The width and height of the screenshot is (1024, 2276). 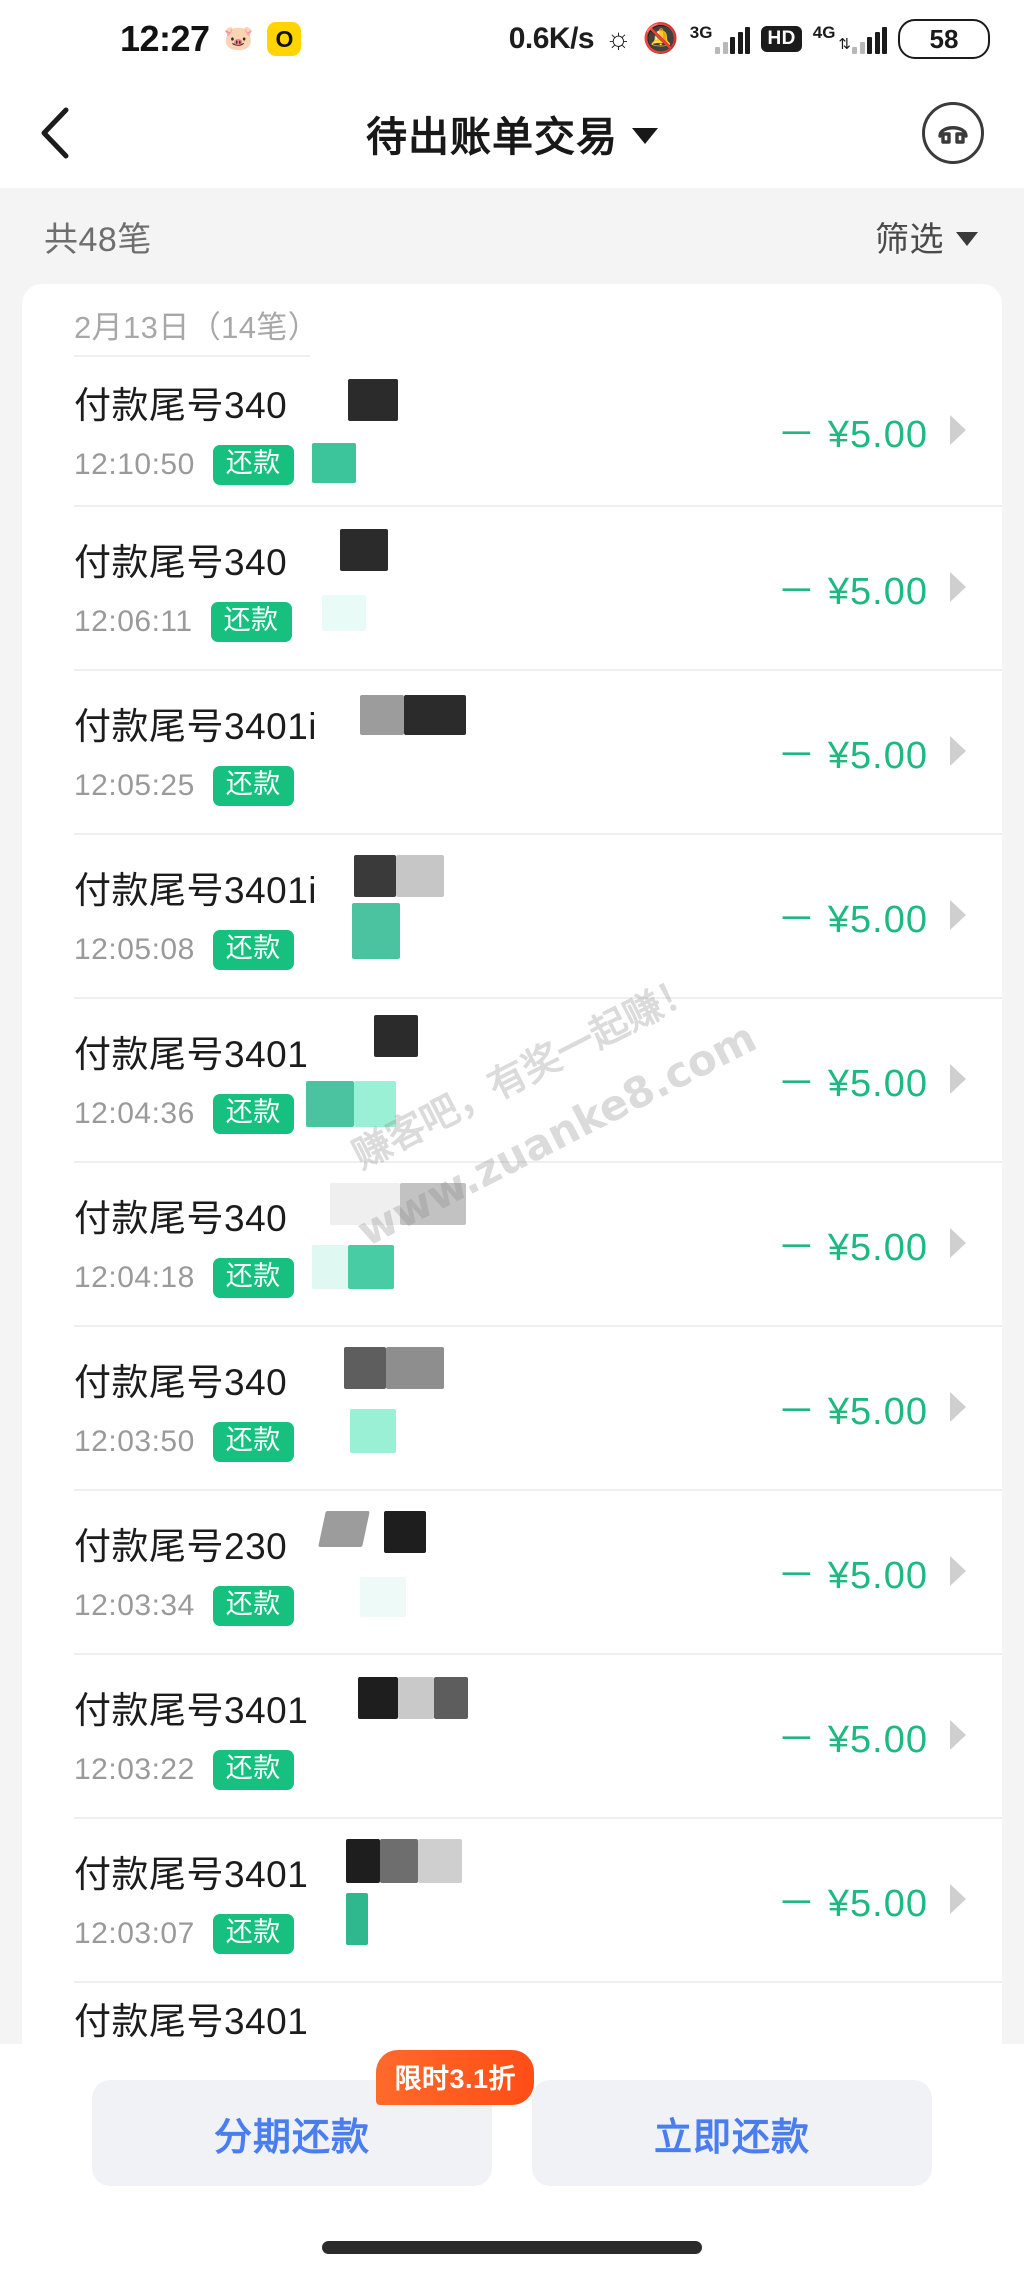 I want to click on table-row: 付款尾号3401i 12:05:08 还款 － ¥5.00, so click(x=512, y=915).